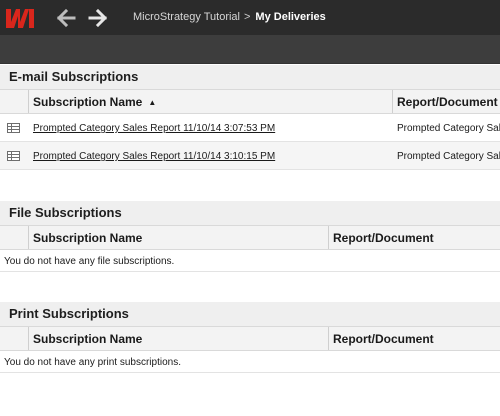  I want to click on print-empty-message: You do not have any print subscriptions., so click(250, 362).